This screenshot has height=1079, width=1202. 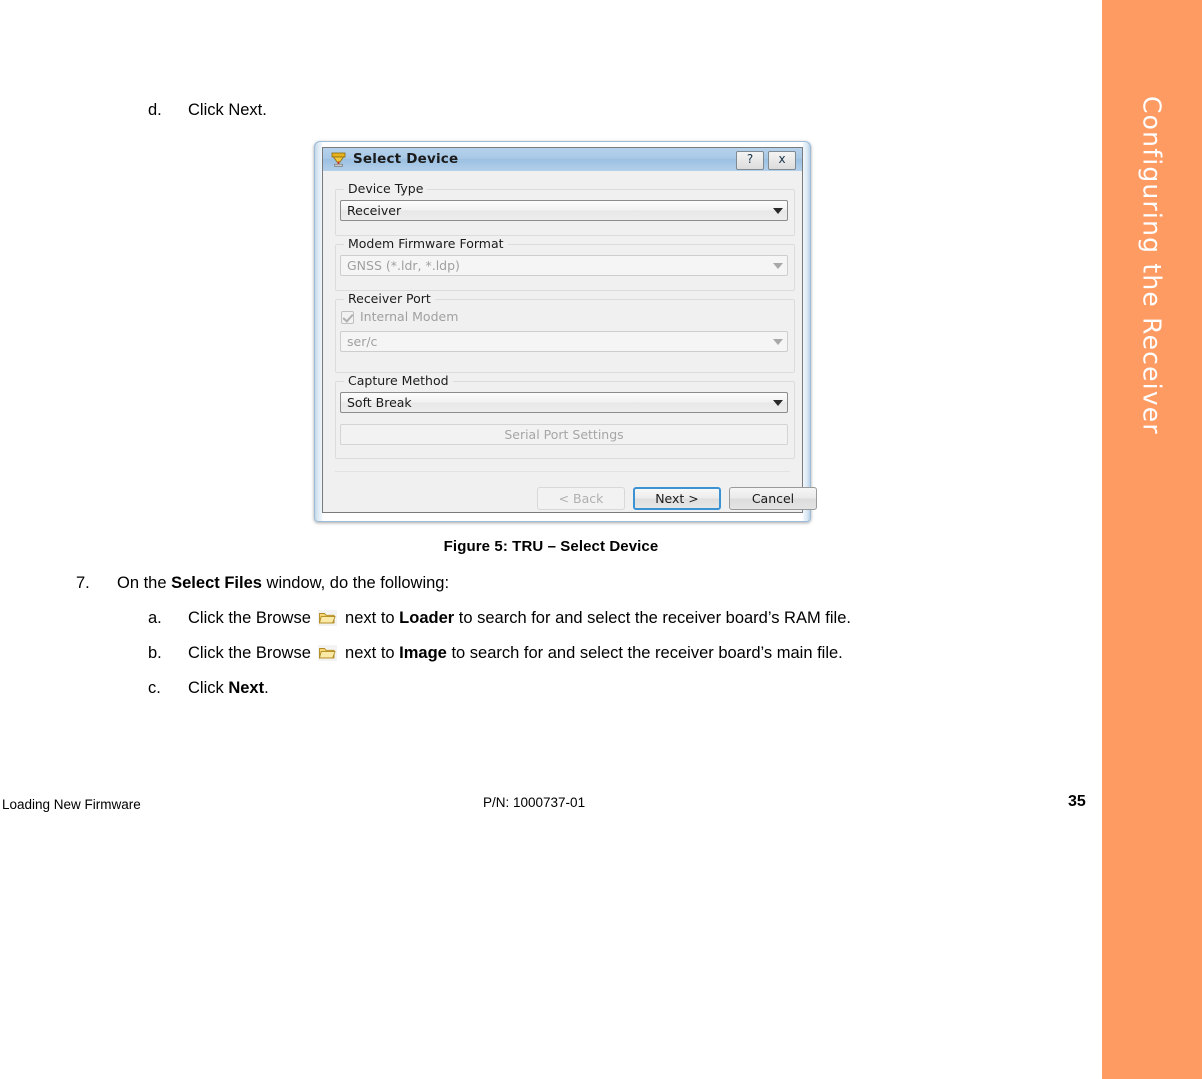 What do you see at coordinates (216, 583) in the screenshot?
I see `step-7-bold: Select Files` at bounding box center [216, 583].